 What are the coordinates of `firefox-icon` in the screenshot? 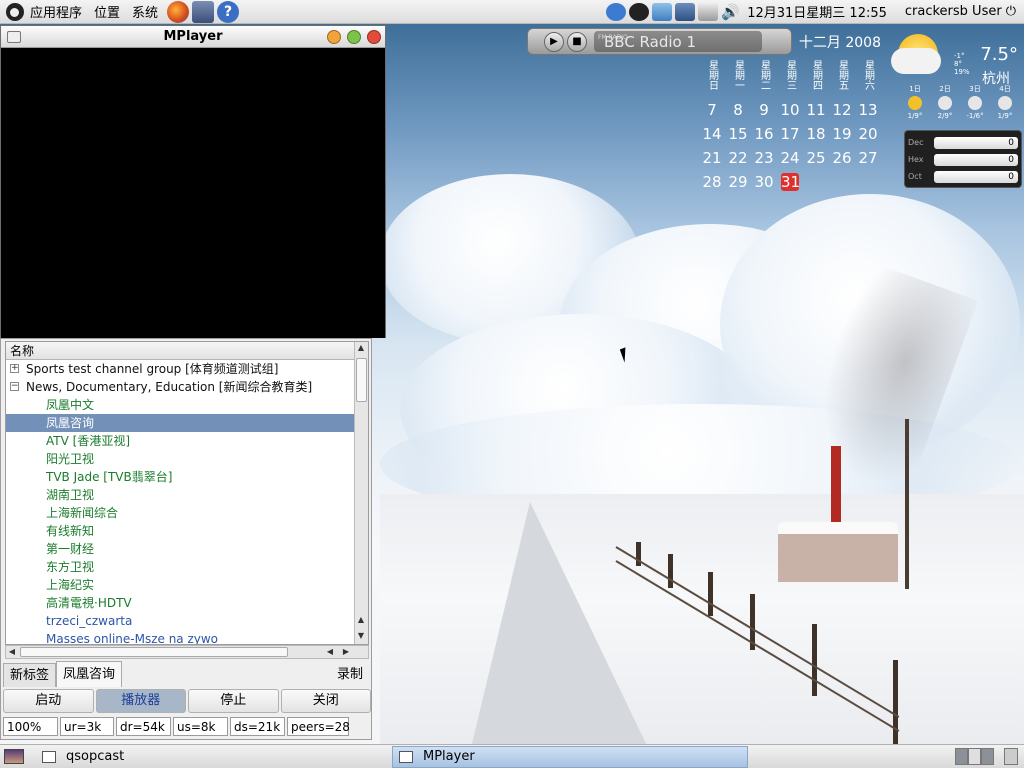 It's located at (178, 11).